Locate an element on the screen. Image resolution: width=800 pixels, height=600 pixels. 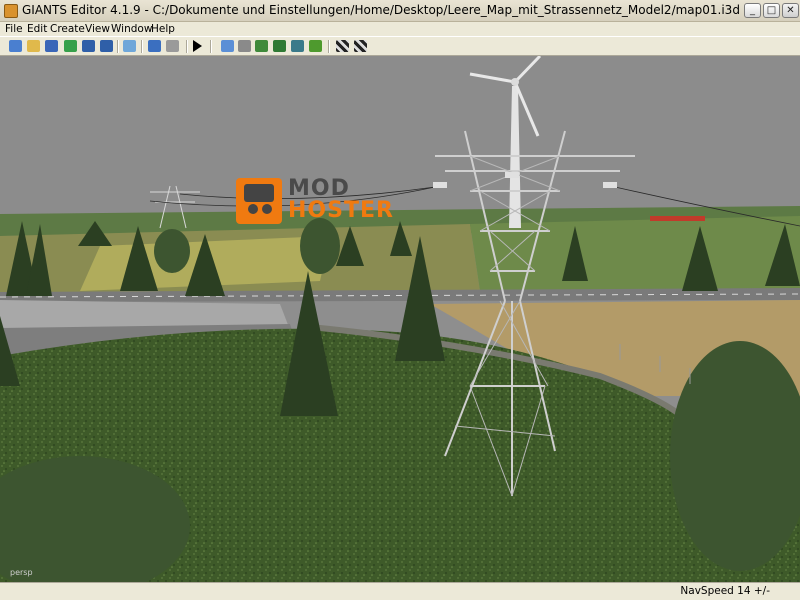
terrain-sculpt-icon is located at coordinates (279, 46).